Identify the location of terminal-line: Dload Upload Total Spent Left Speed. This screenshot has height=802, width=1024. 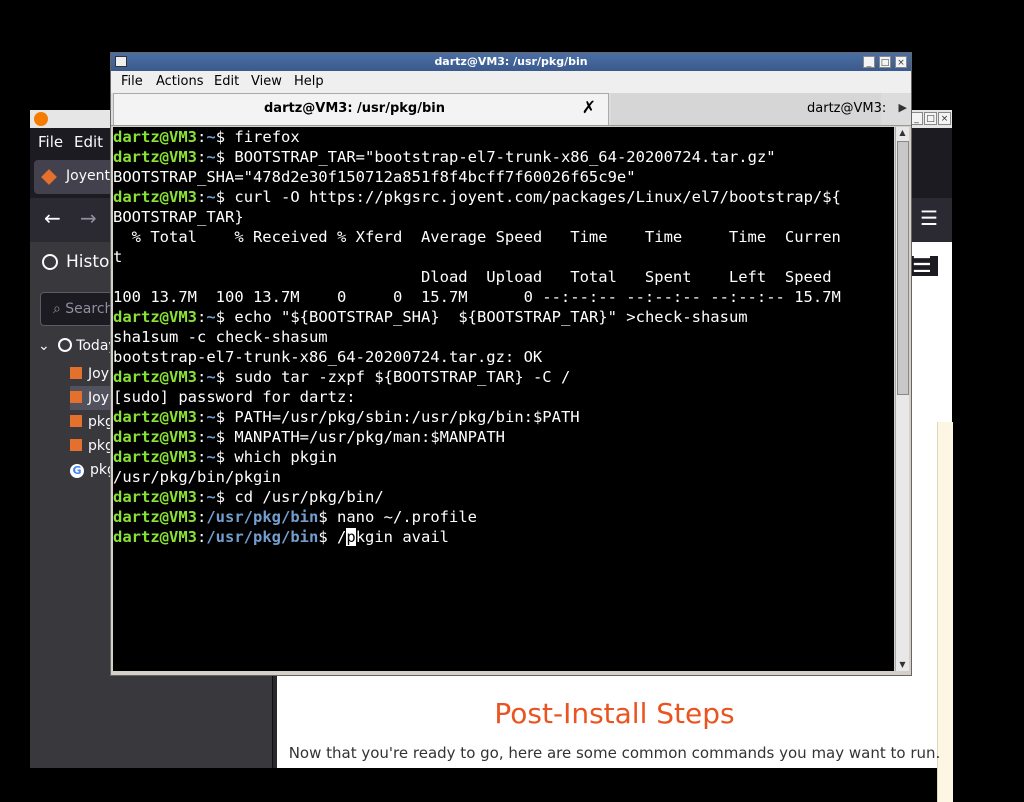
(477, 277).